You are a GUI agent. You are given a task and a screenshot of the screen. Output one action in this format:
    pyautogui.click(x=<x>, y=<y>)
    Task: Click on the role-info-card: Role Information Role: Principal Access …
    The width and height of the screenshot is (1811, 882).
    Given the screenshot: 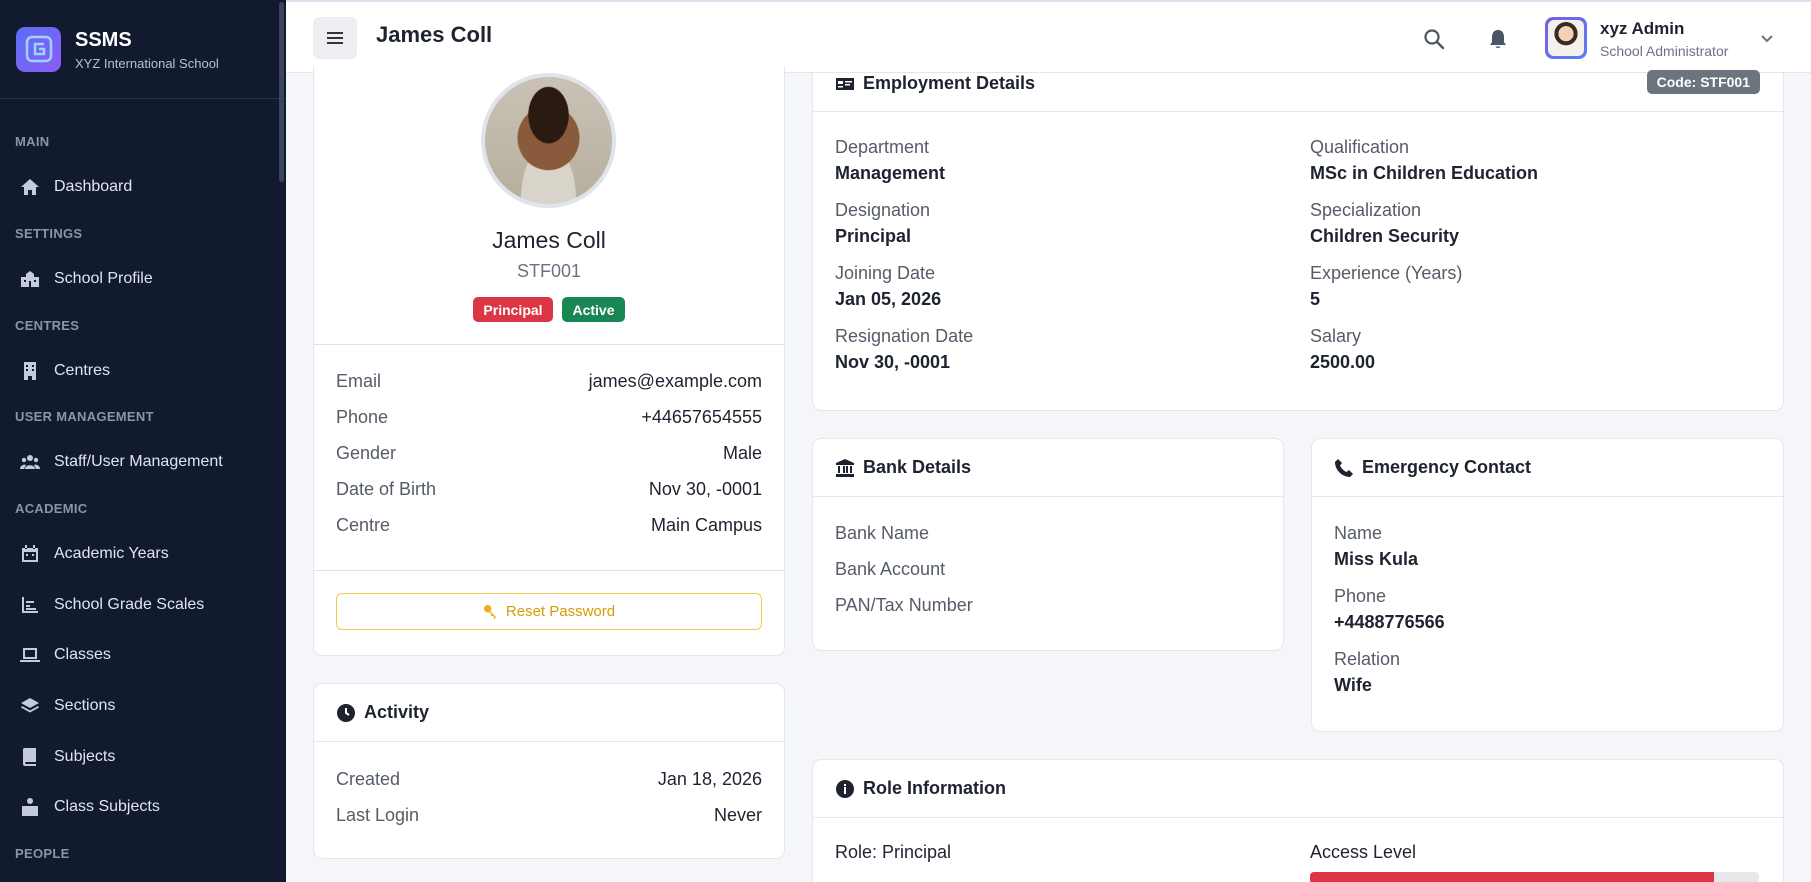 What is the action you would take?
    pyautogui.click(x=1298, y=820)
    